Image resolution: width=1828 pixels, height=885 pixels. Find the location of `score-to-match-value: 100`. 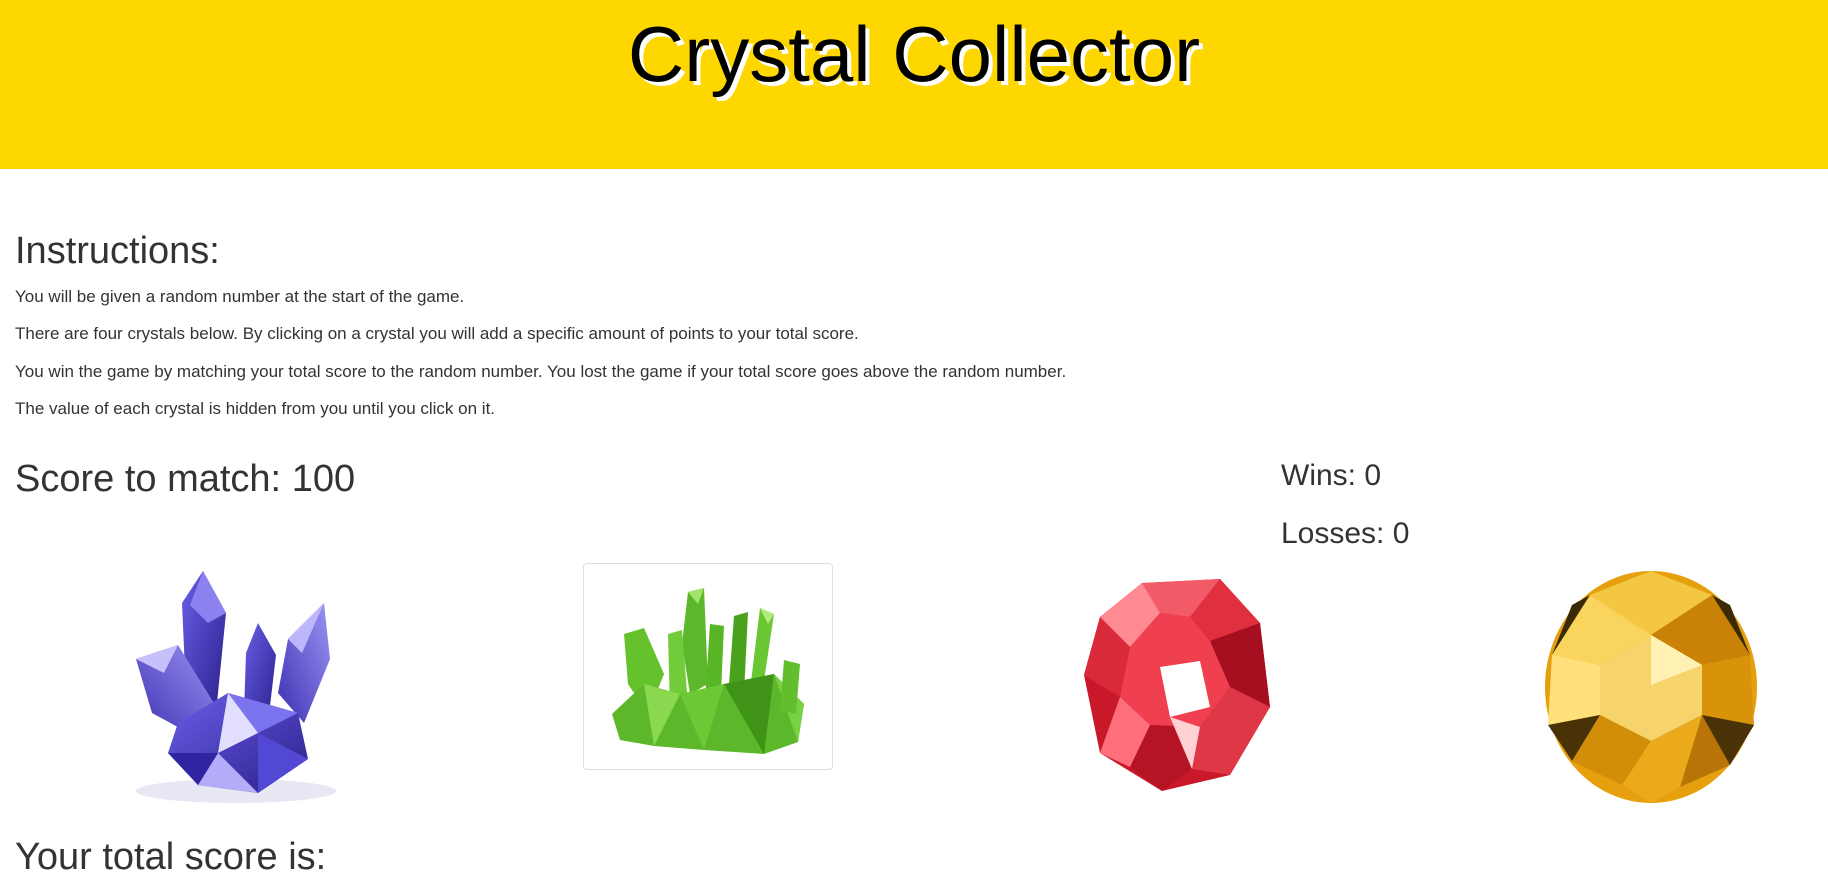

score-to-match-value: 100 is located at coordinates (323, 479).